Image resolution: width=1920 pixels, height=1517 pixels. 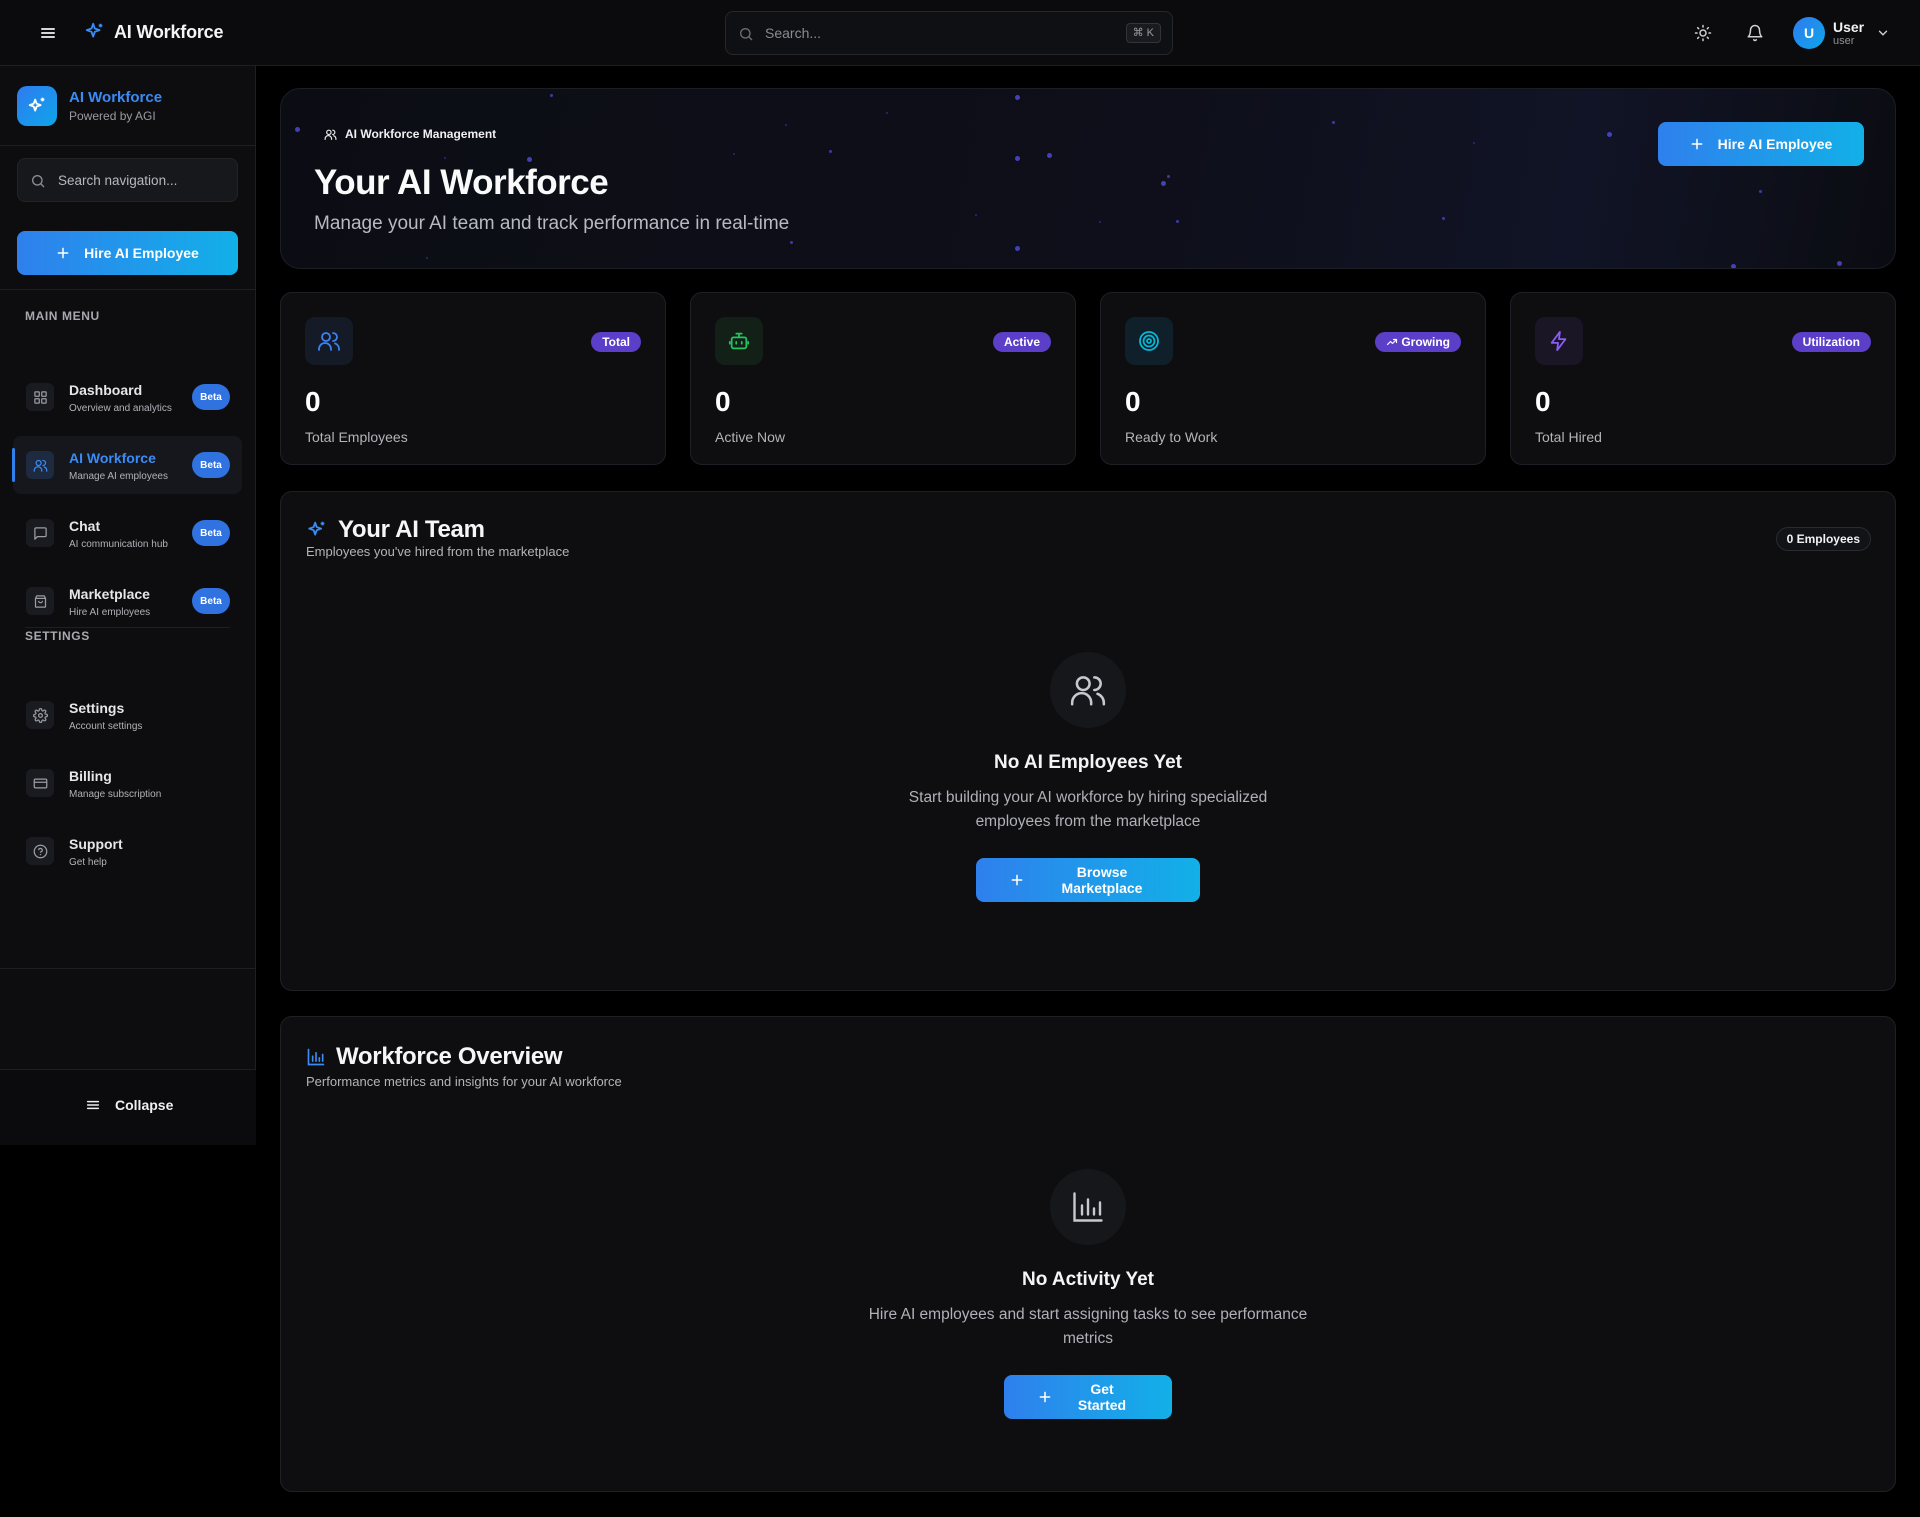 I want to click on sidebar-item-label: Dashboard, so click(x=106, y=390).